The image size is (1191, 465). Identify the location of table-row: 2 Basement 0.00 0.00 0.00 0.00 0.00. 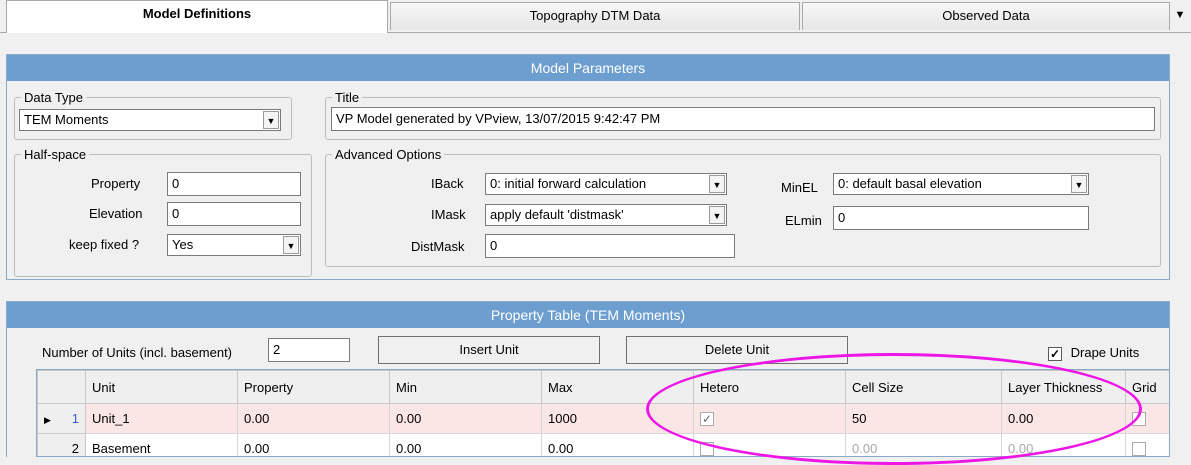
(603, 444).